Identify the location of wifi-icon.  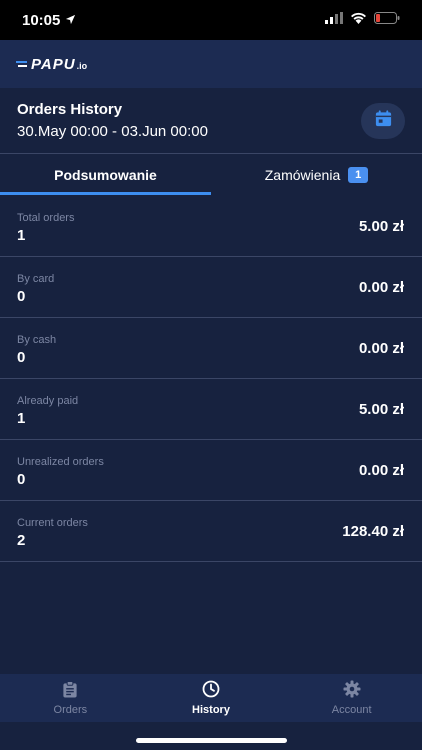
(358, 20).